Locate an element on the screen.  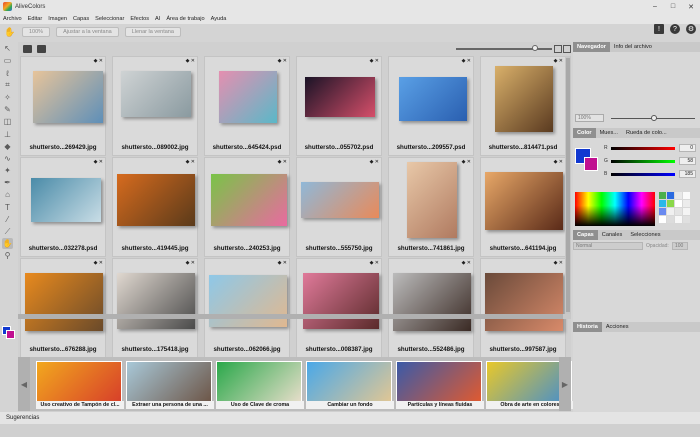
thumbnail-cell: ◆ ✕ shuttersto...419445.jpg is located at coordinates (155, 207).